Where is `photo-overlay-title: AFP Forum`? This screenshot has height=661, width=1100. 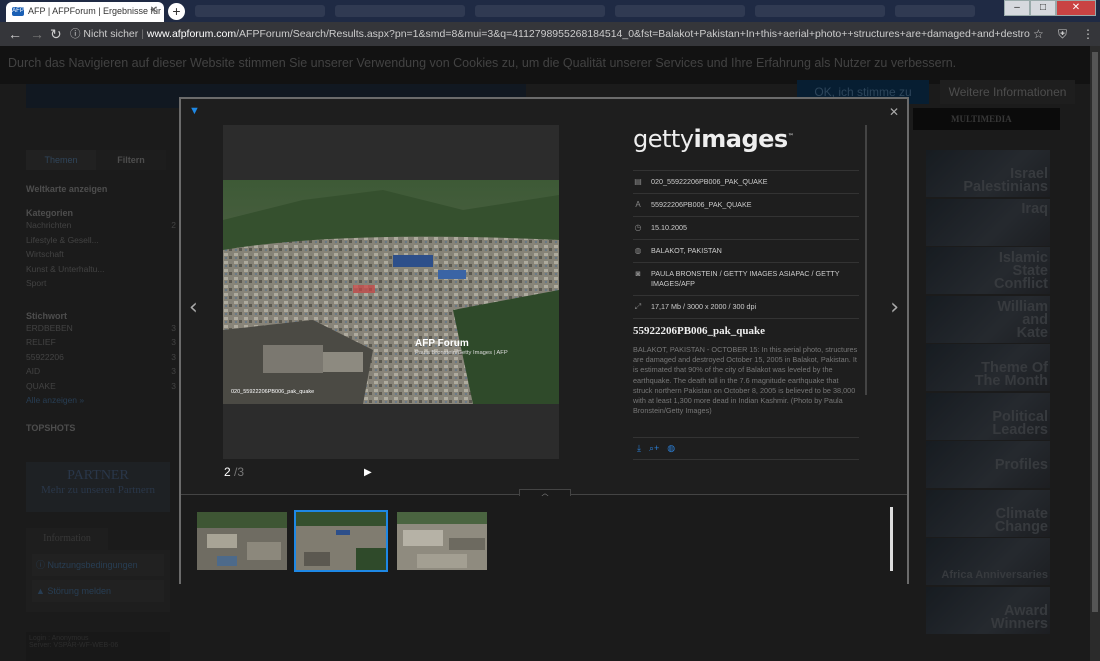
photo-overlay-title: AFP Forum is located at coordinates (442, 343).